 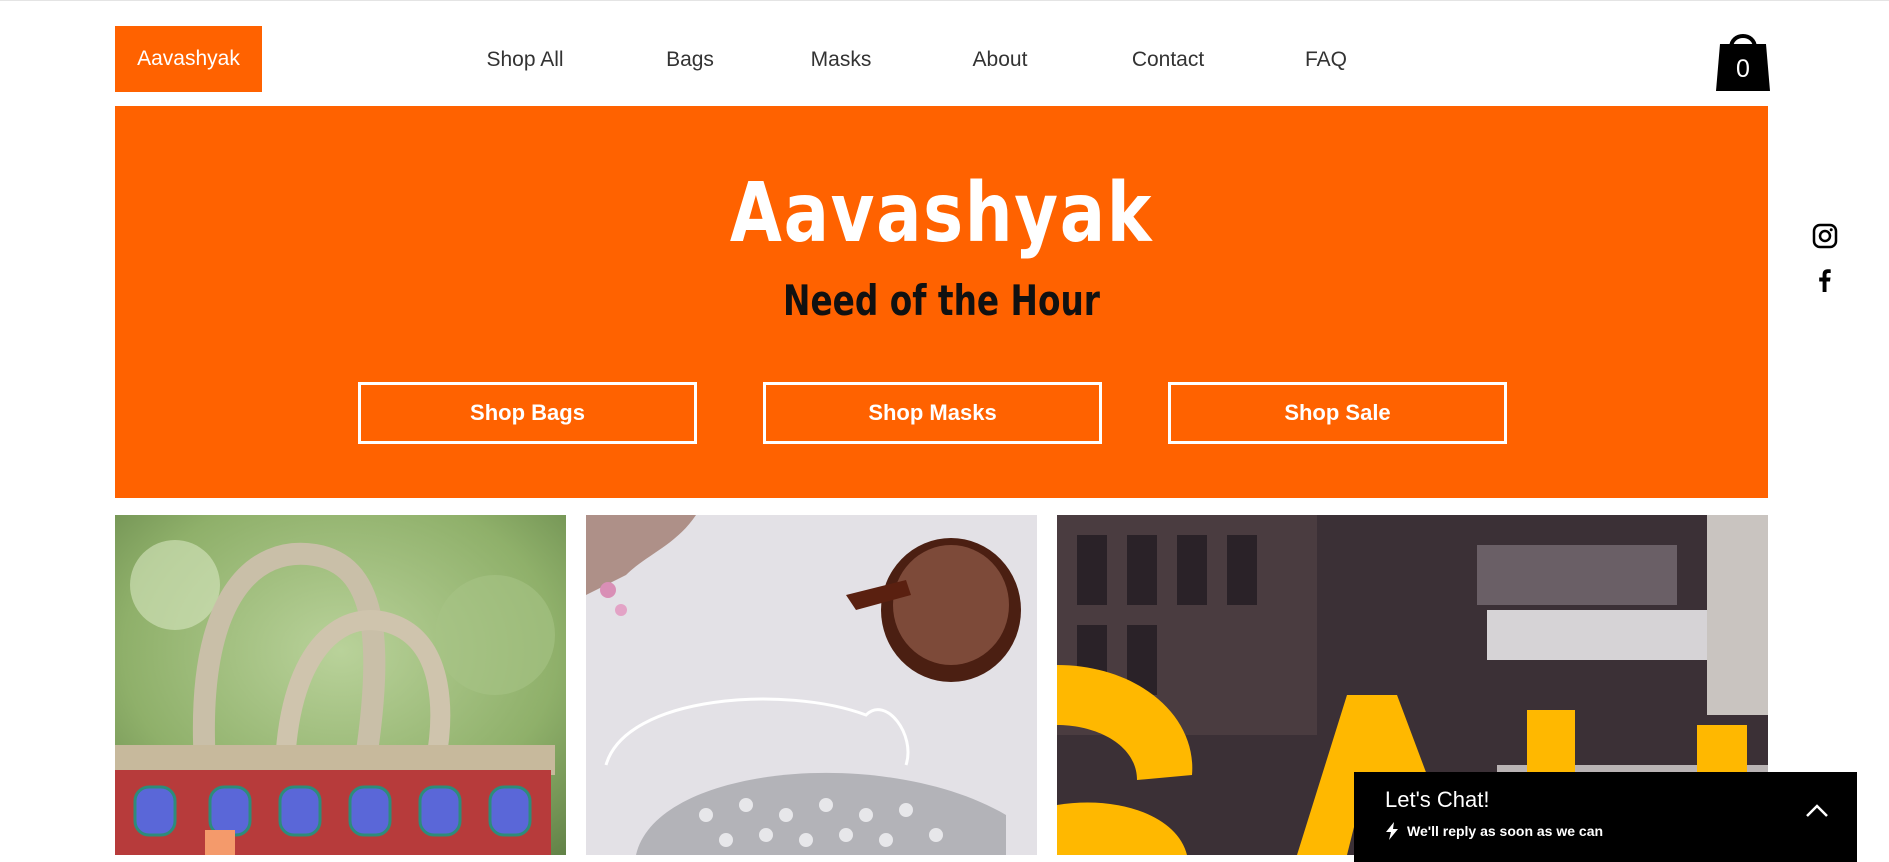 I want to click on chat-subtitle: We'll reply as soon as we can, so click(x=1494, y=831).